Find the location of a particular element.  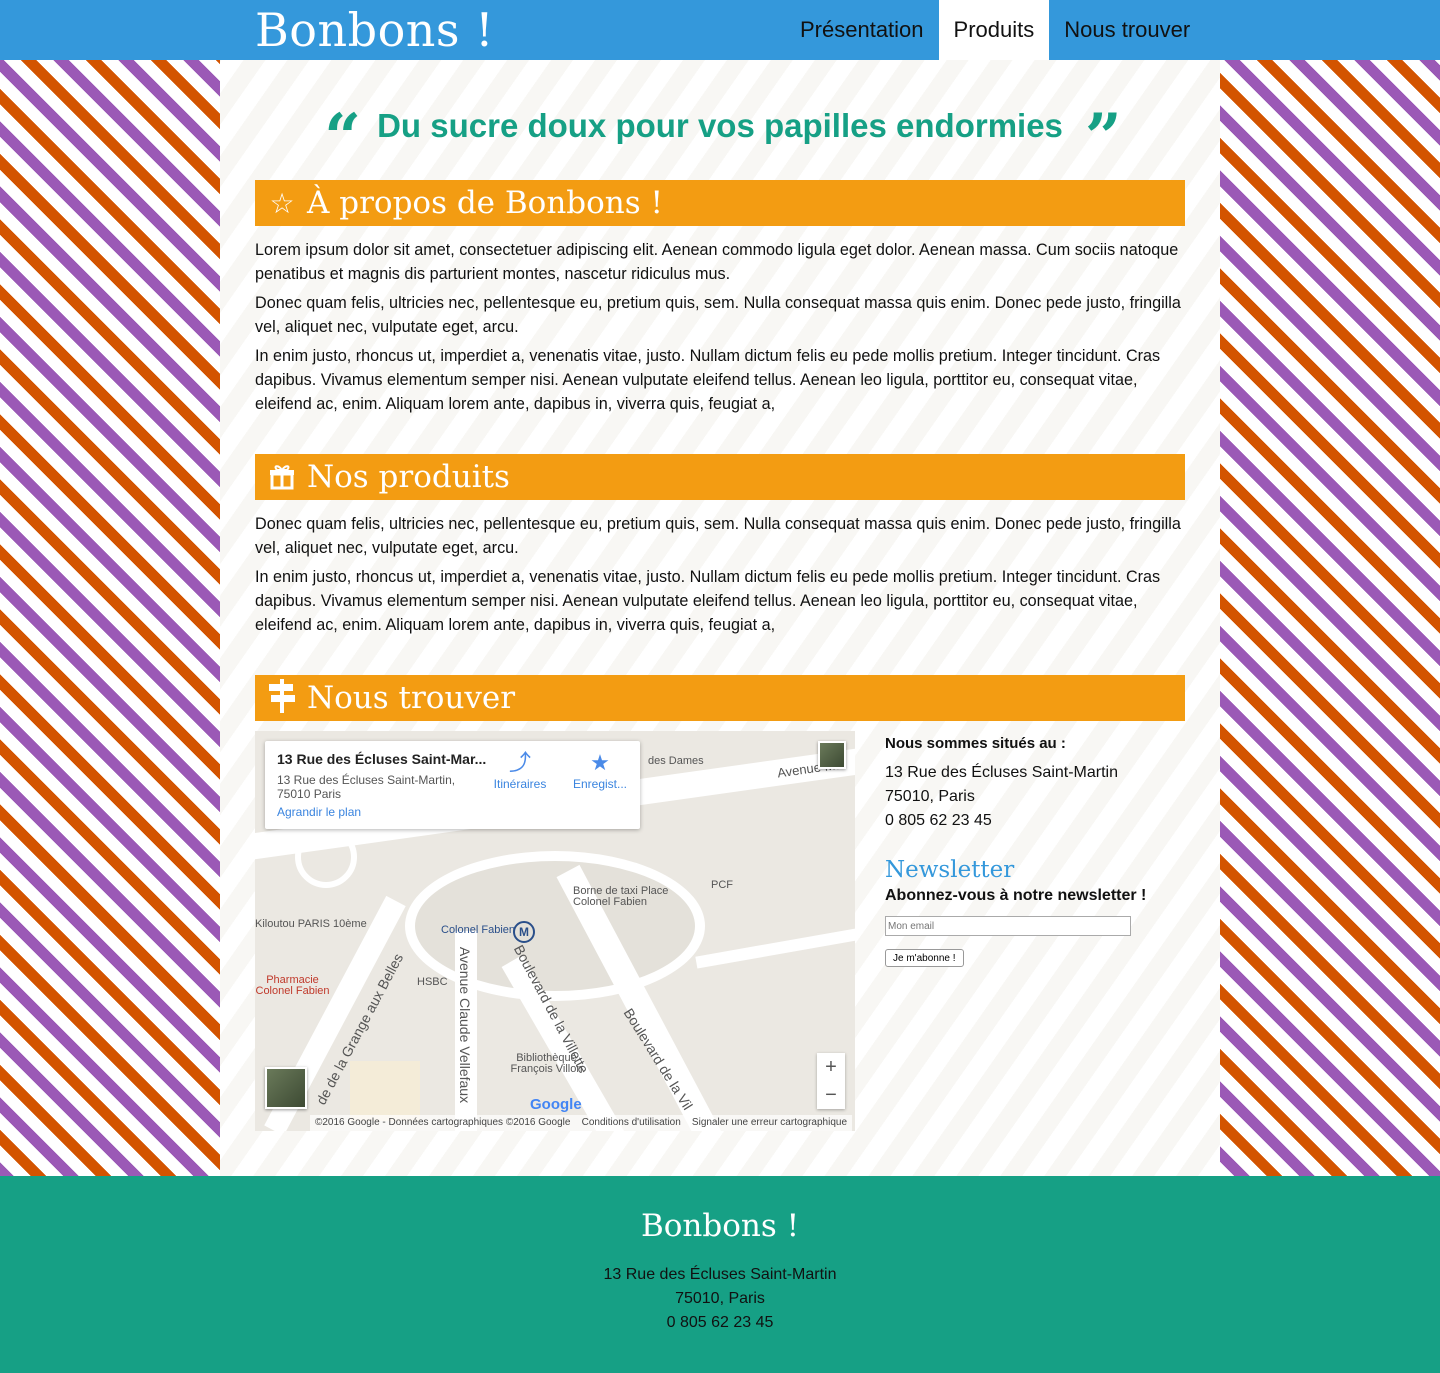

subscribe-button: Je m'abonne ! is located at coordinates (924, 958).